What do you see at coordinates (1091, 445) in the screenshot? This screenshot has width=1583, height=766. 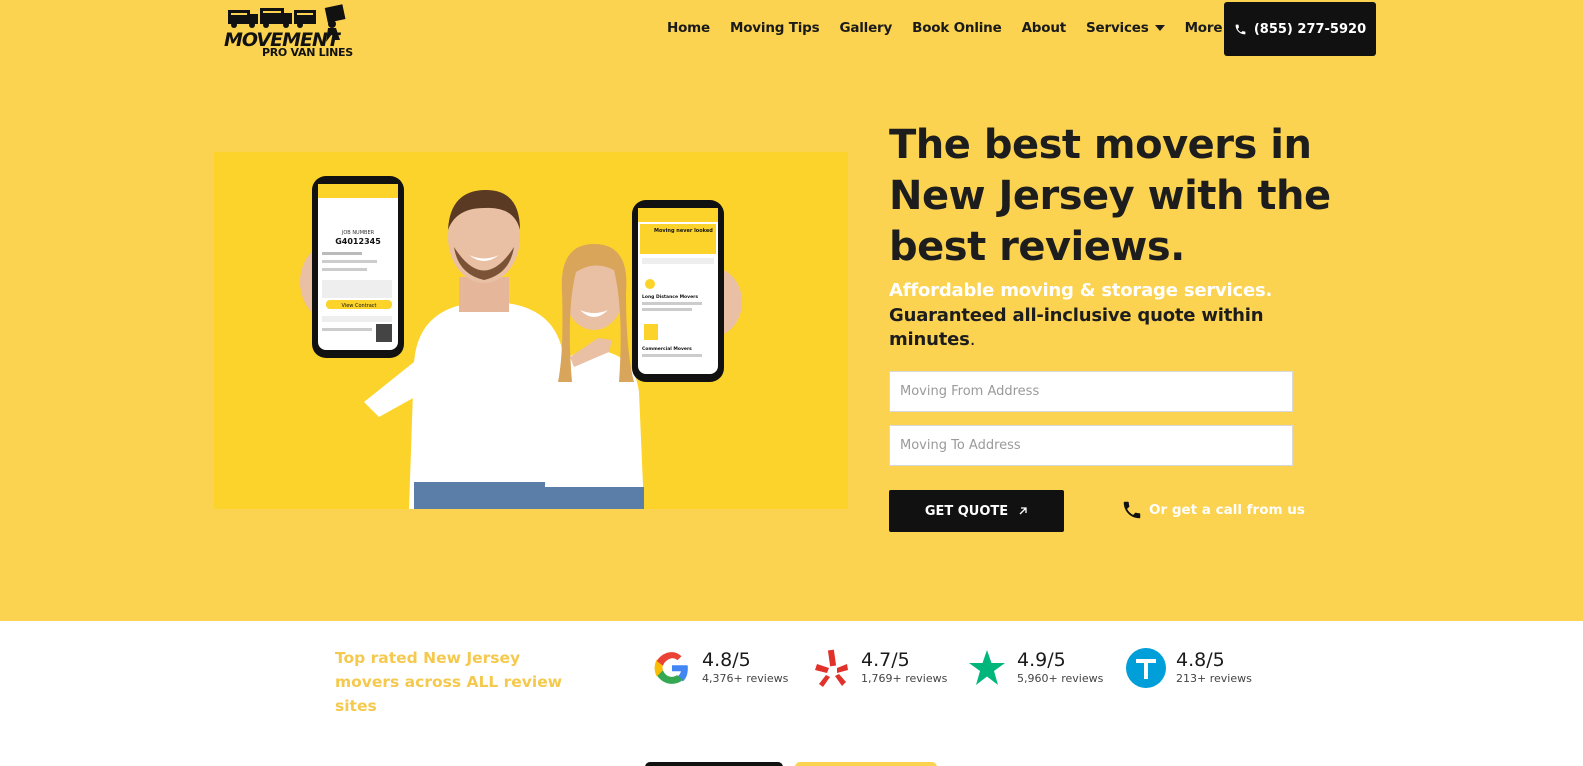 I see `moving-to-address-input` at bounding box center [1091, 445].